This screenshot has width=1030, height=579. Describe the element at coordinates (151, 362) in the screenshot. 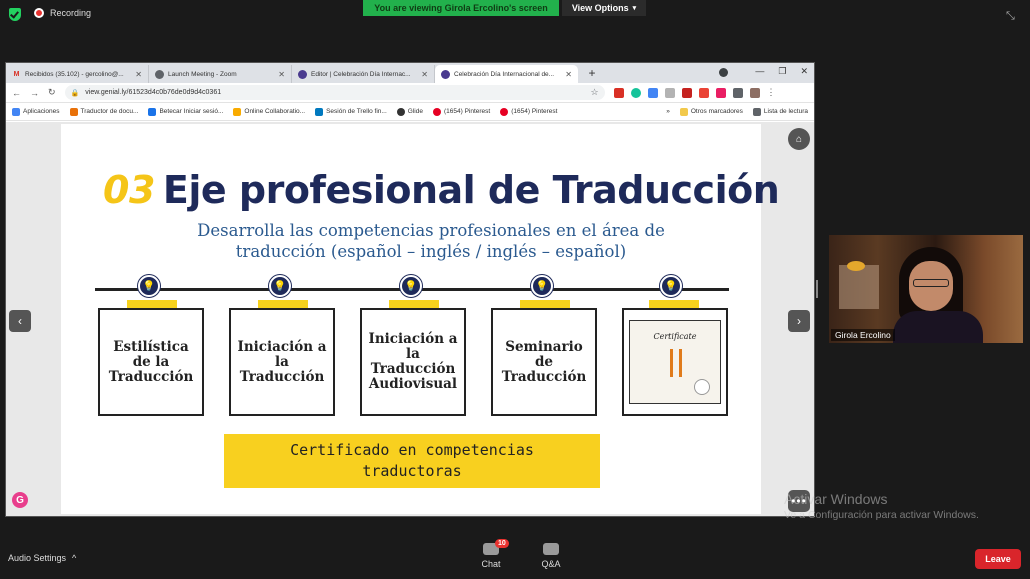

I see `course-card-estilistica: Estilística de la Traducción` at that location.